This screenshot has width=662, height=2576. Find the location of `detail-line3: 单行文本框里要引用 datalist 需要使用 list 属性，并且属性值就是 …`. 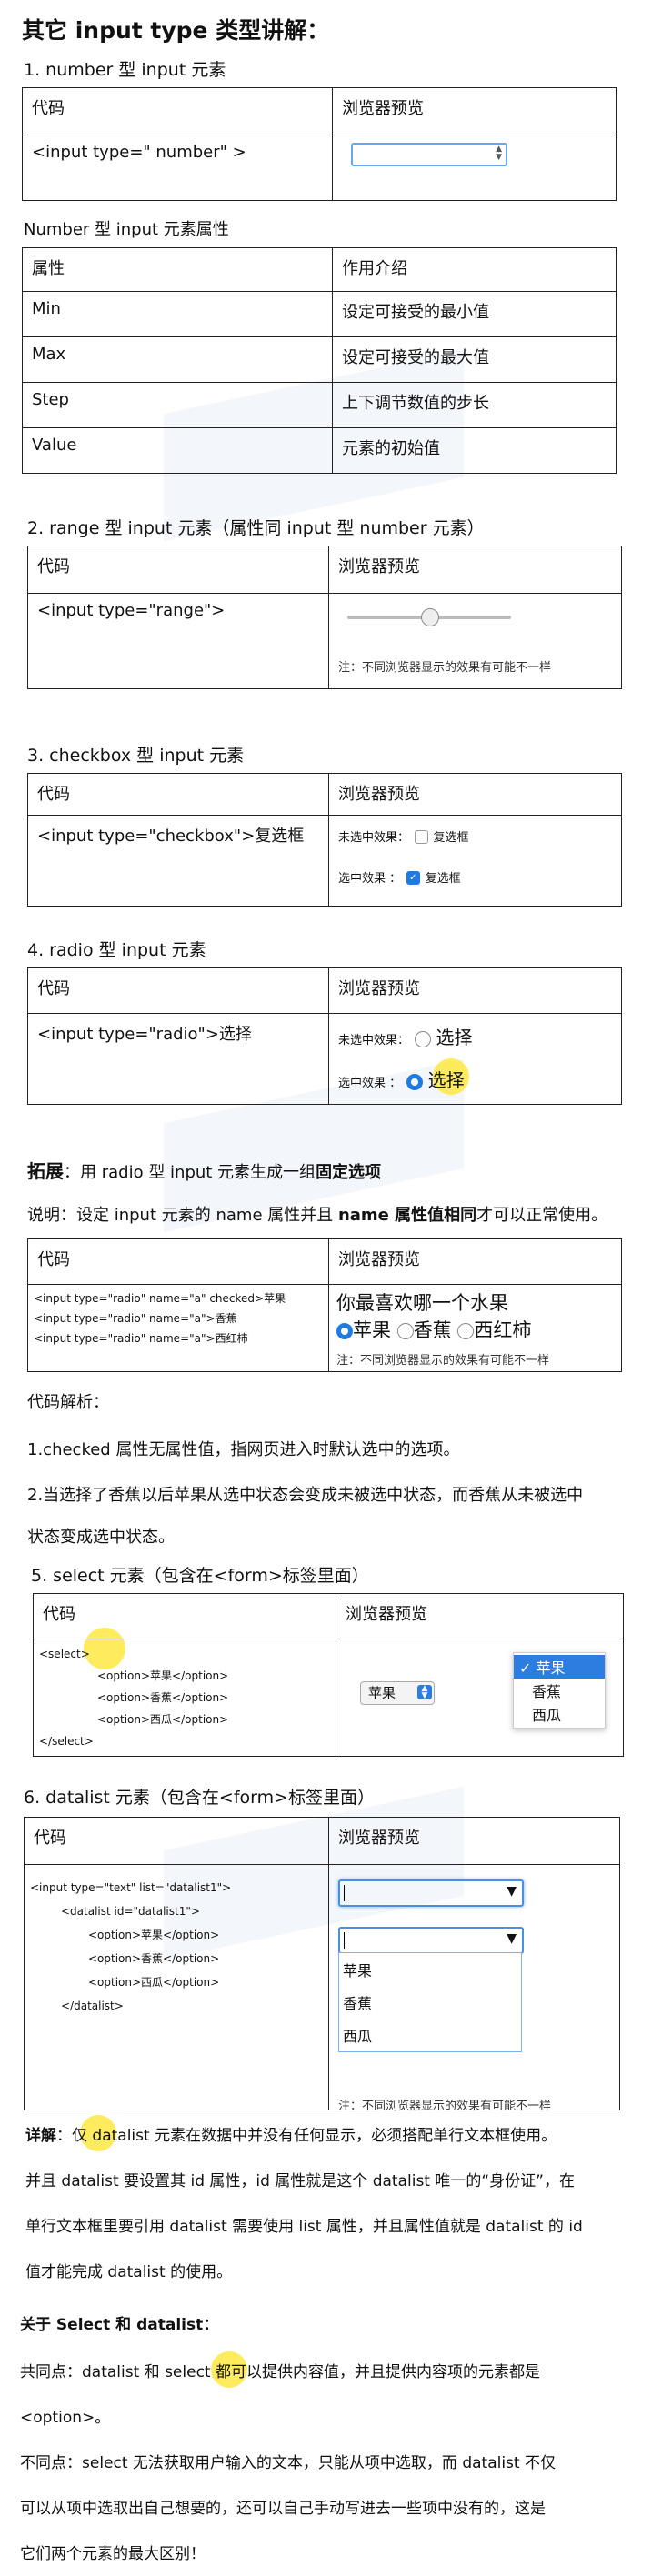

detail-line3: 单行文本框里要引用 datalist 需要使用 list 属性，并且属性值就是 … is located at coordinates (304, 2227).